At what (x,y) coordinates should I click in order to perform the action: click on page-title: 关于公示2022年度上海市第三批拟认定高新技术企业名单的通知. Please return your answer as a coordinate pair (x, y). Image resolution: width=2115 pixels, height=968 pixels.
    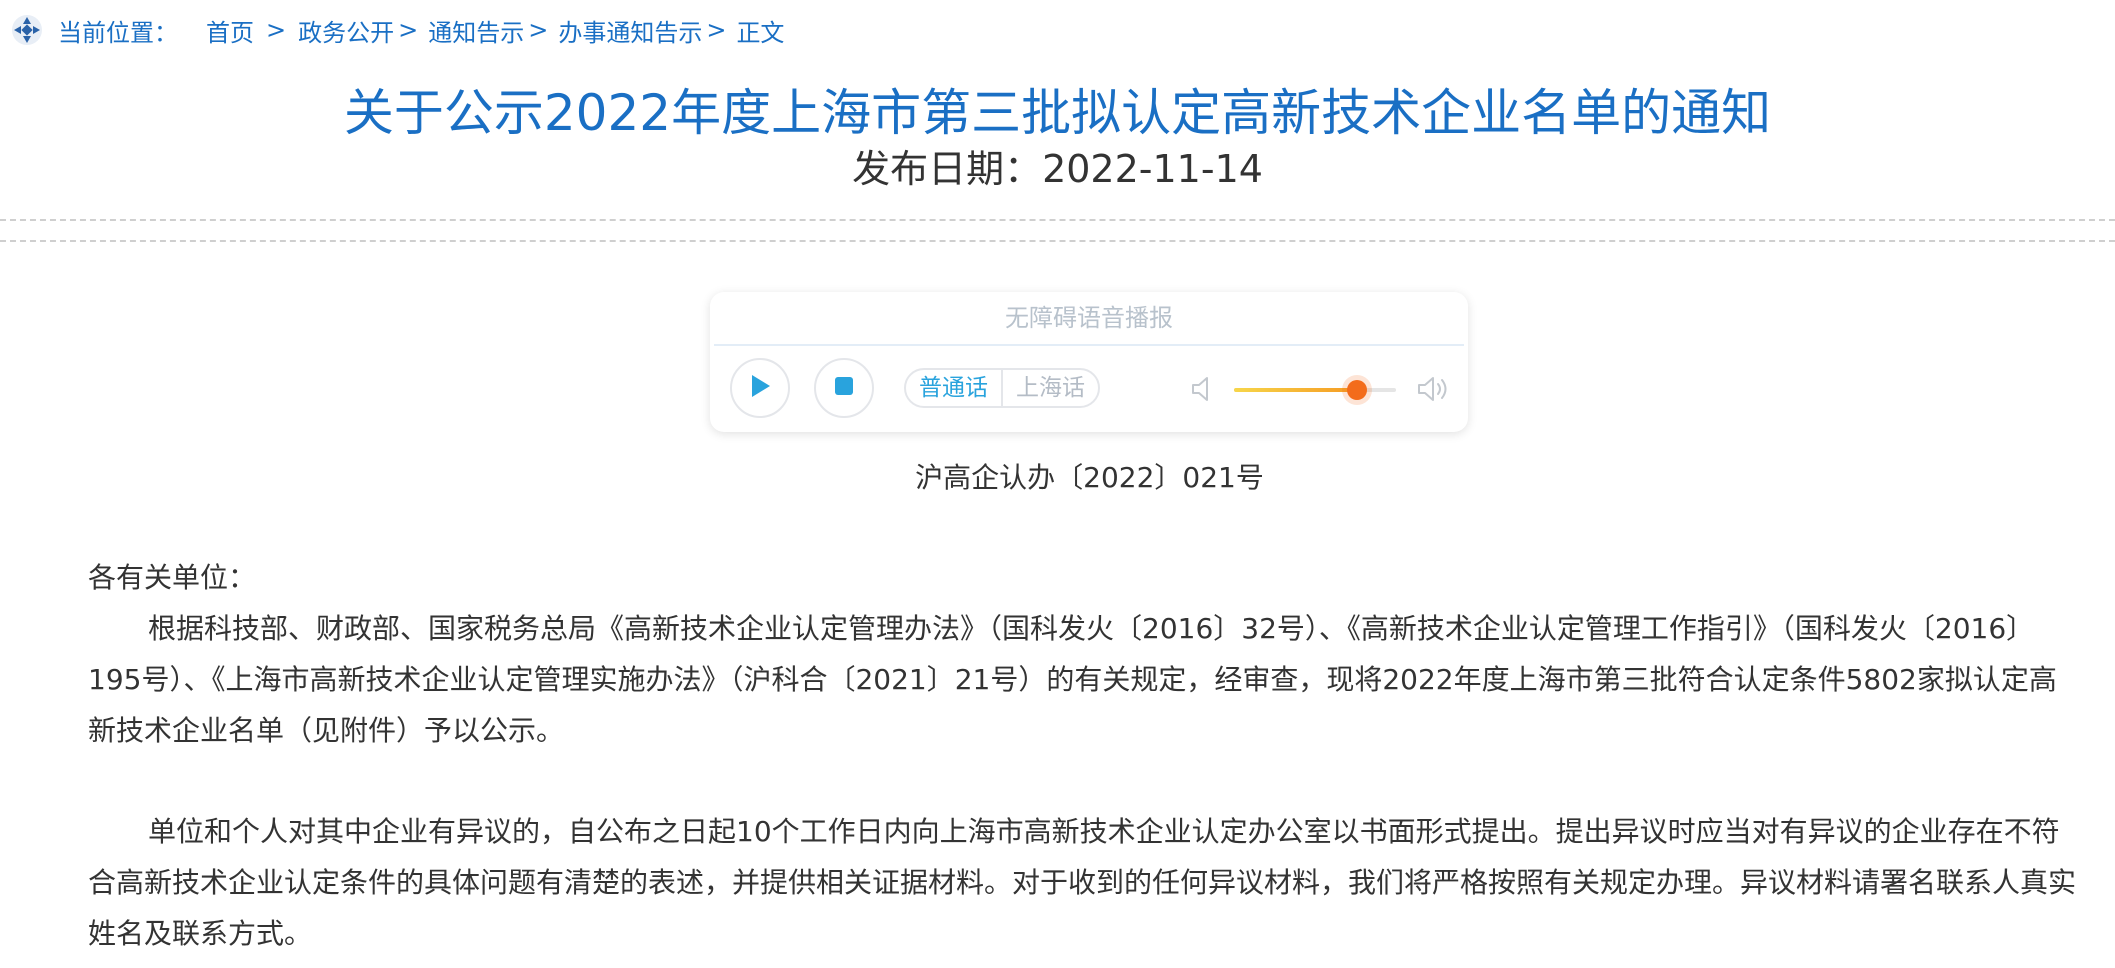
    Looking at the image, I should click on (1057, 113).